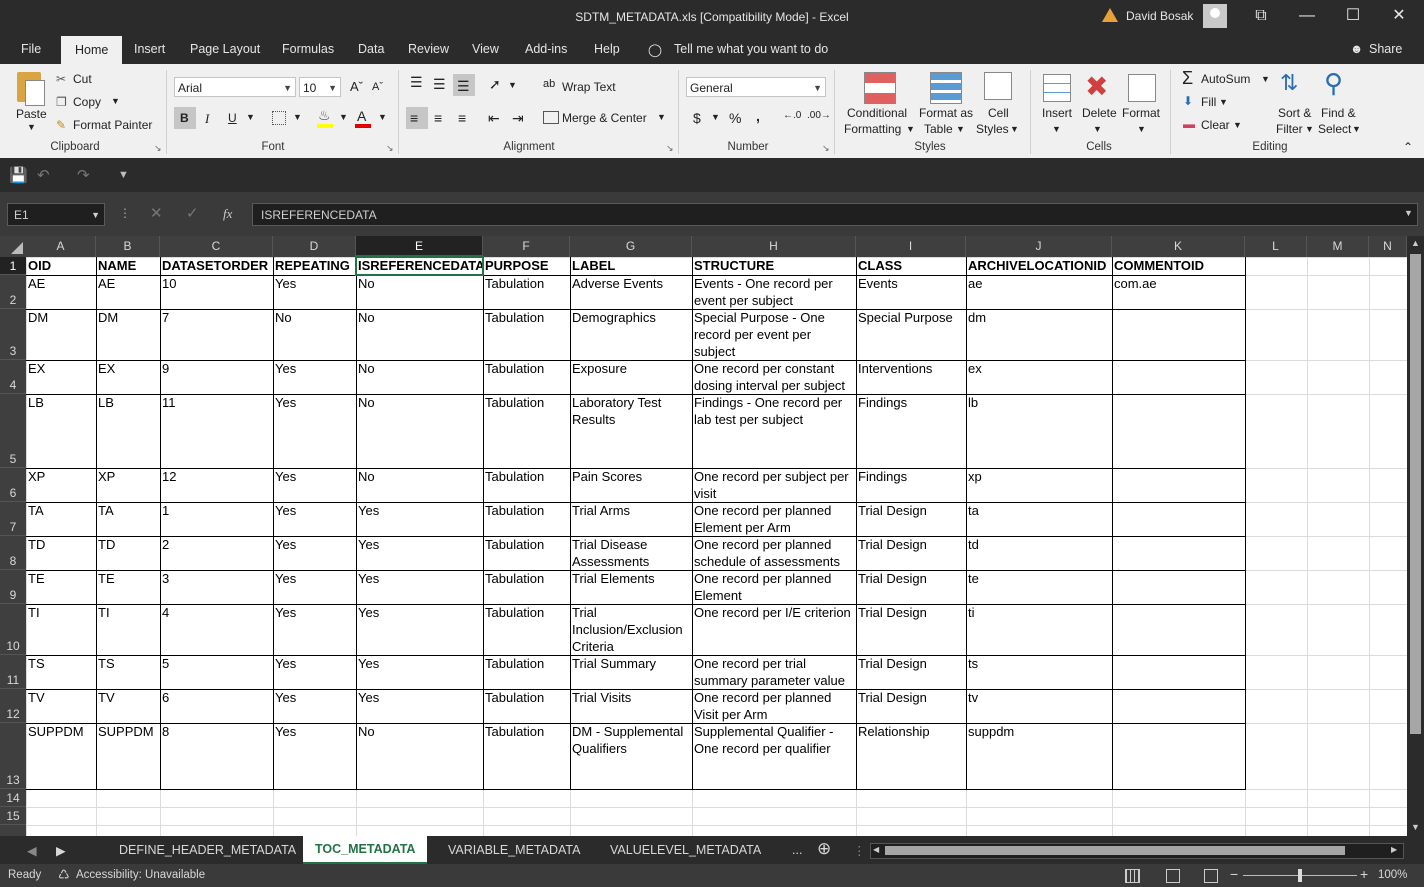 The width and height of the screenshot is (1424, 887). What do you see at coordinates (485, 49) in the screenshot?
I see `tab-view: View` at bounding box center [485, 49].